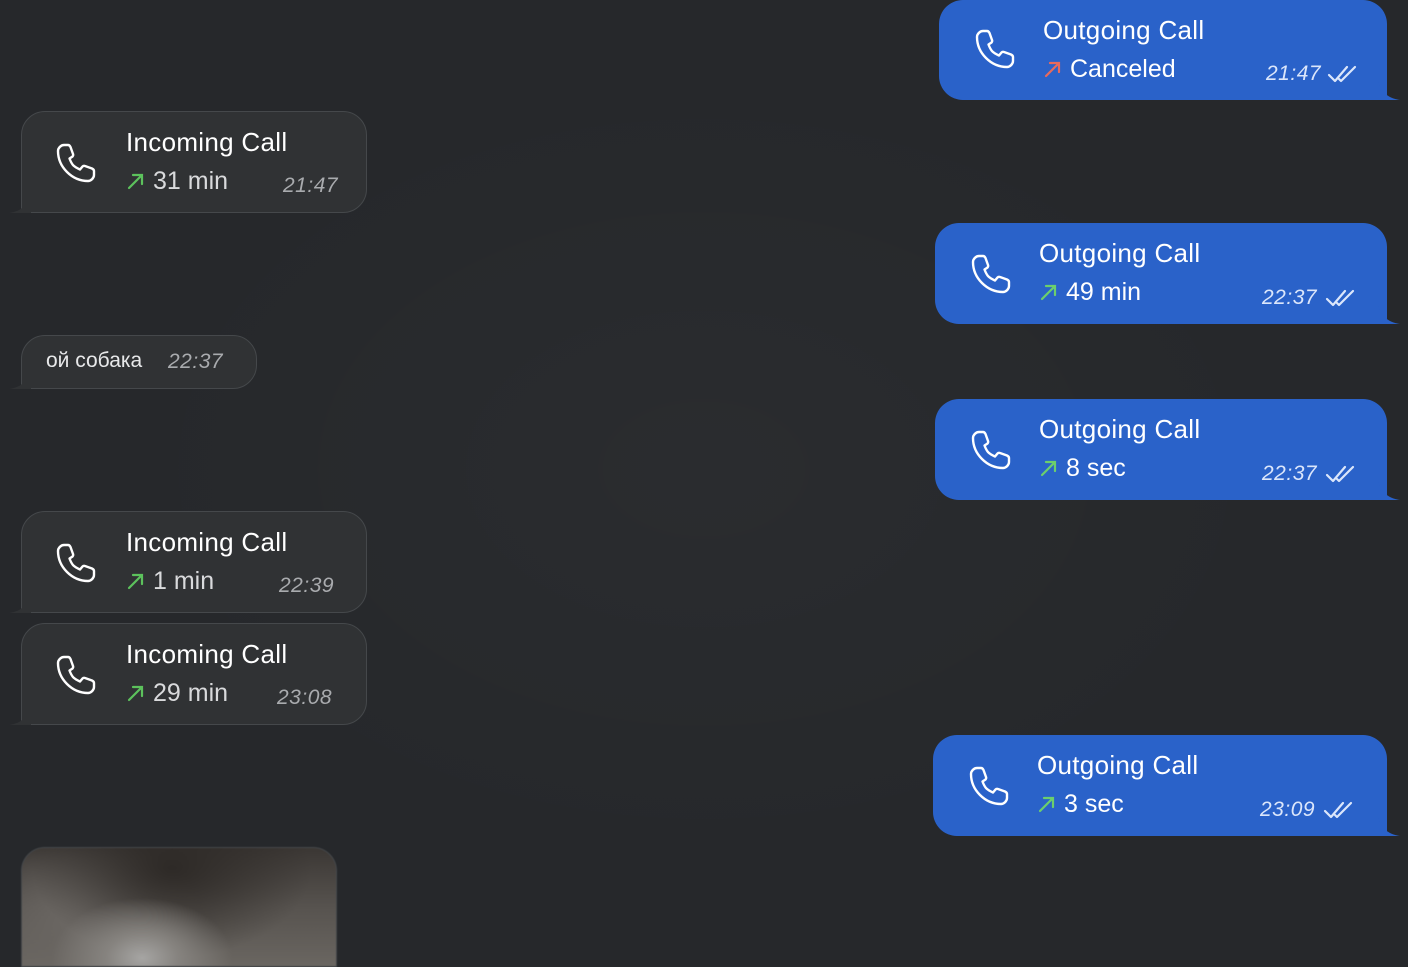  I want to click on text-message: ой собака 22:37, so click(133, 362).